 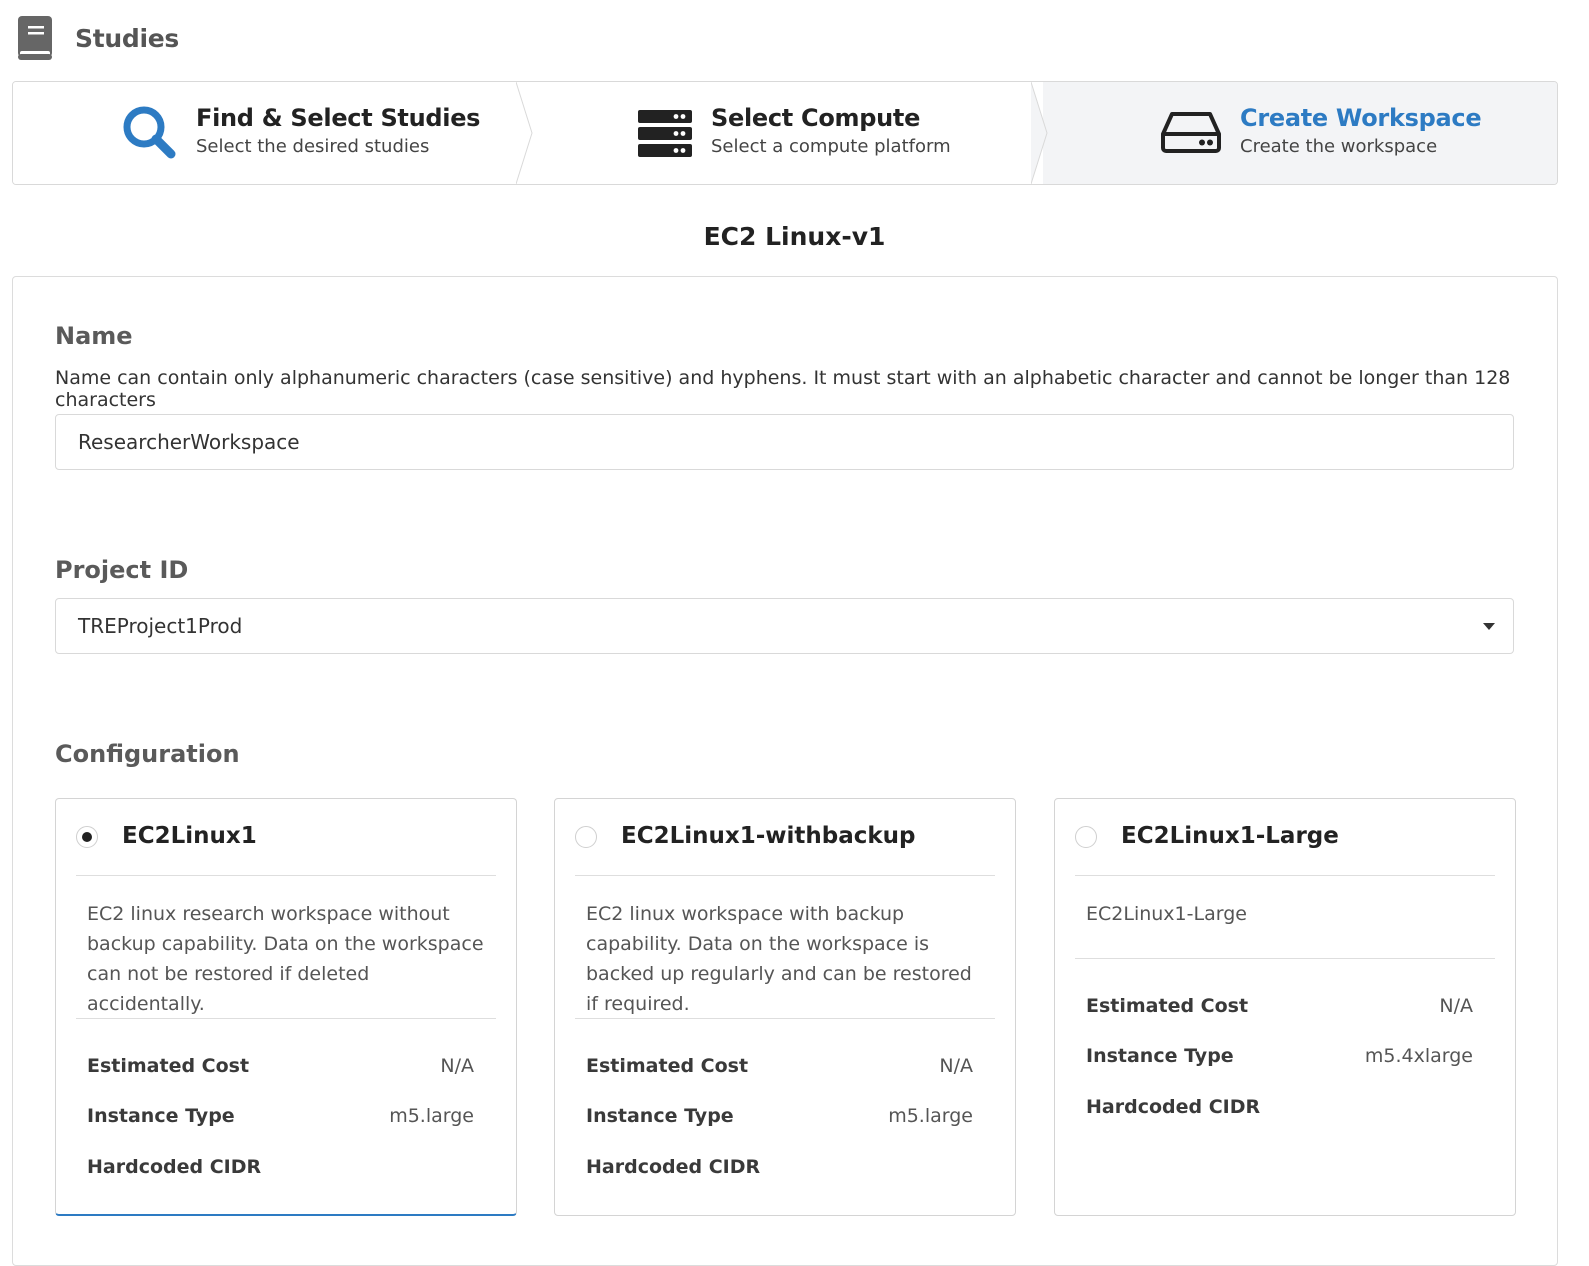 What do you see at coordinates (788, 133) in the screenshot?
I see `step-select-compute: Select Compute Select a compute platform` at bounding box center [788, 133].